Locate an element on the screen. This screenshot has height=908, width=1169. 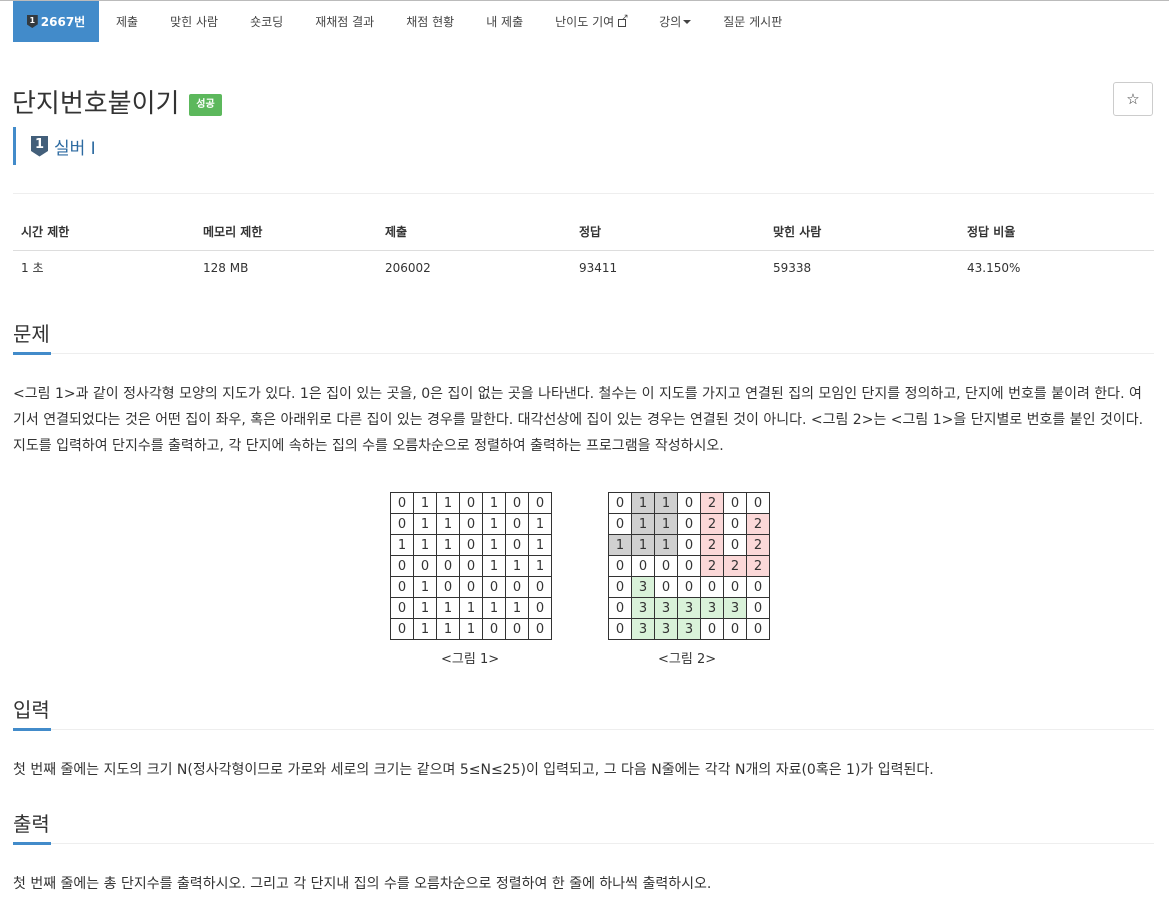
grid-row: 1110202 is located at coordinates (689, 545).